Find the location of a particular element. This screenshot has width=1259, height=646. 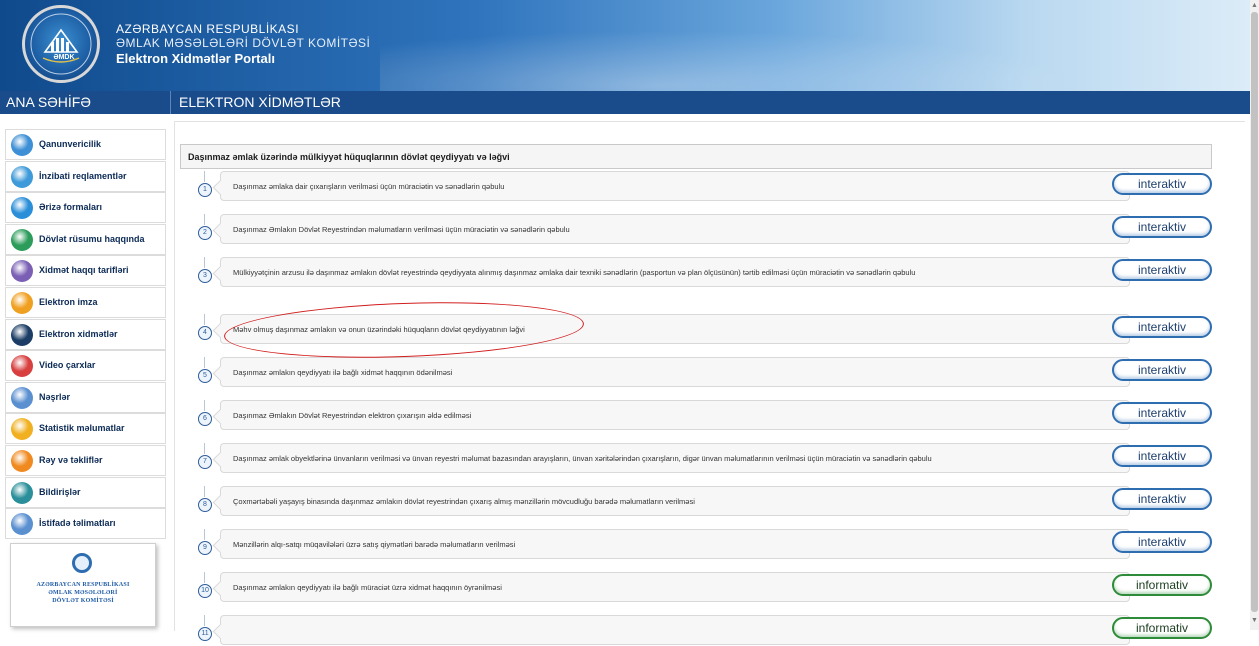

service-number-badge: 6 is located at coordinates (205, 419).